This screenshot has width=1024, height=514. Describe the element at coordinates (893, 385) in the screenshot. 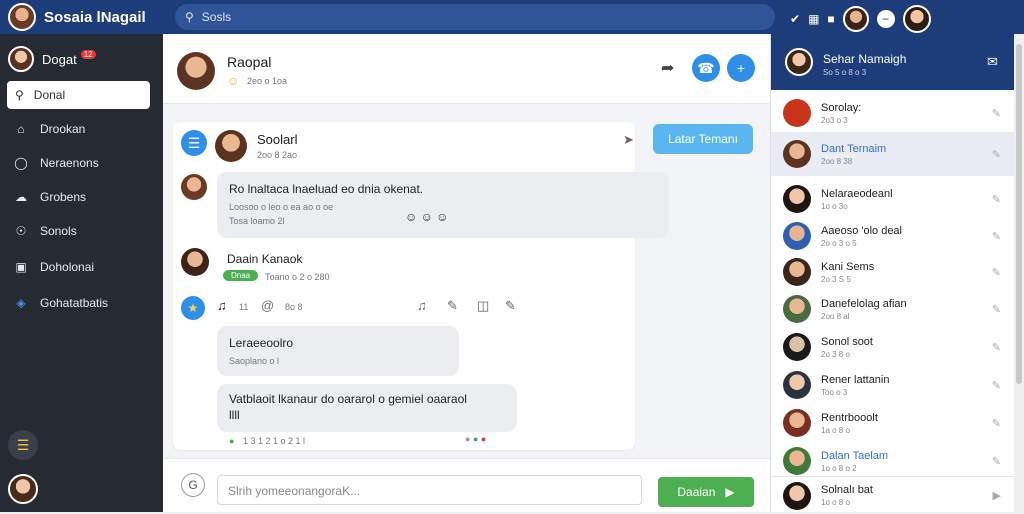

I see `contact-item: Rener lattanin Too o 3 ✎` at that location.